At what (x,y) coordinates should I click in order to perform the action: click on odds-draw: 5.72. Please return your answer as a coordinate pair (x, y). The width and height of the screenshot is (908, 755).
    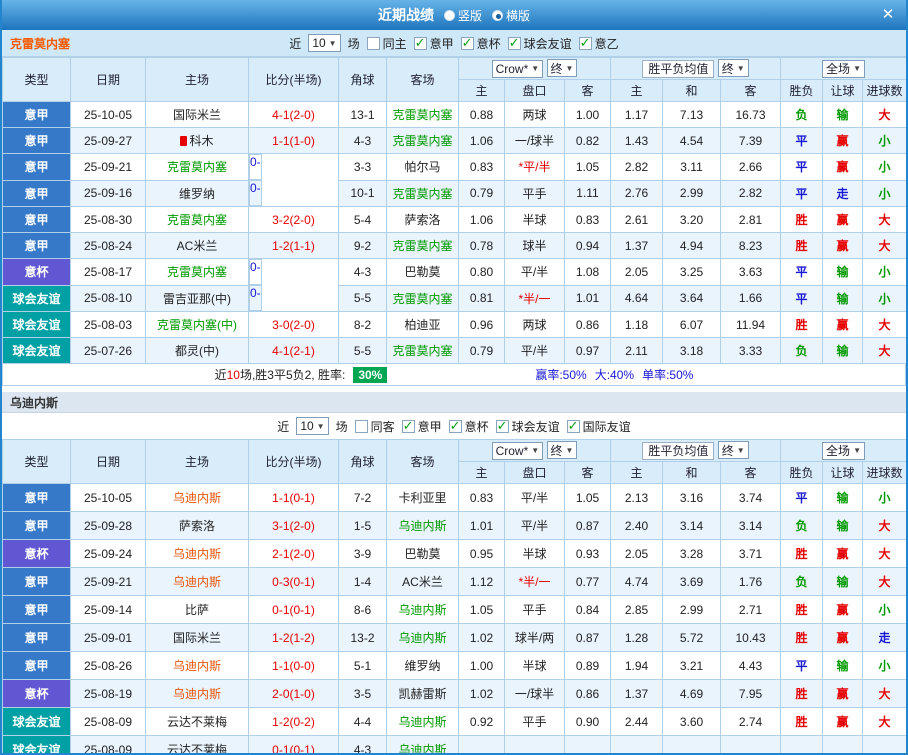
    Looking at the image, I should click on (692, 637).